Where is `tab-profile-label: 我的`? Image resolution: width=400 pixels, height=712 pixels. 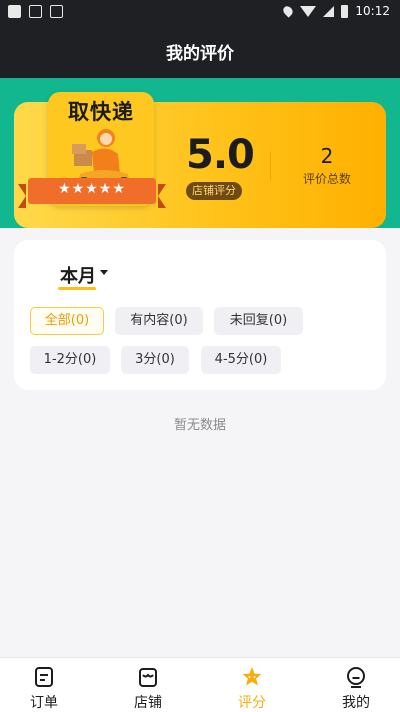
tab-profile-label: 我的 is located at coordinates (356, 703).